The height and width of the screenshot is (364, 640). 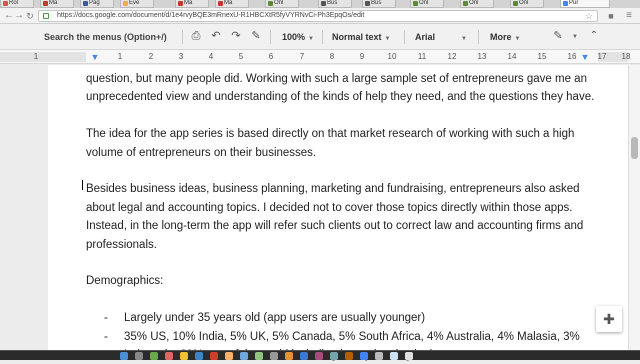 I want to click on print-icon: ⎙, so click(x=196, y=36).